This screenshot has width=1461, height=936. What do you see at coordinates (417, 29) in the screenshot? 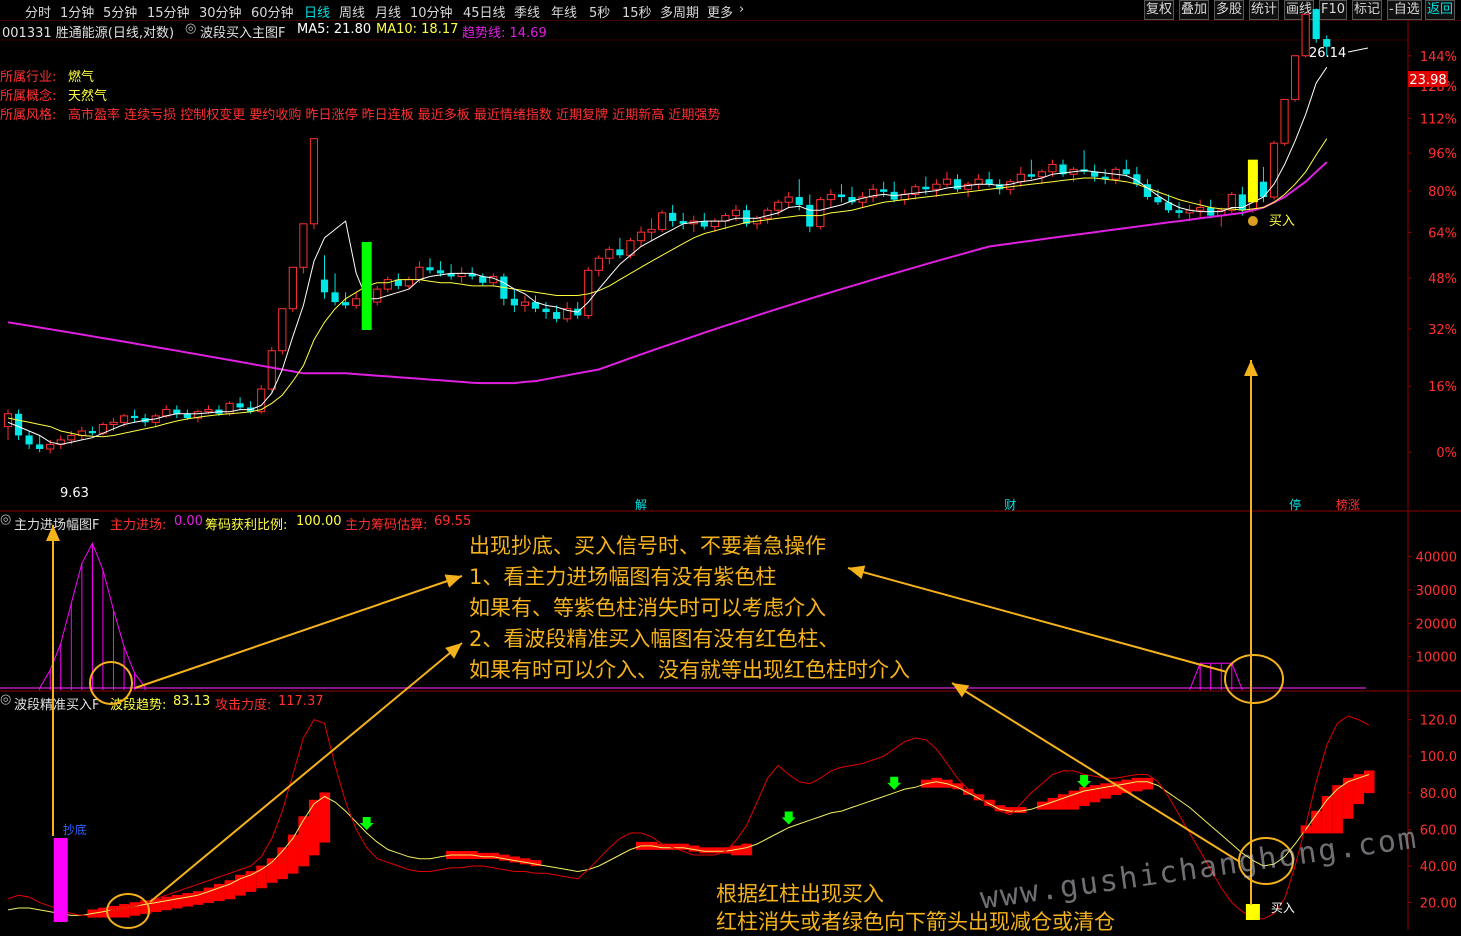
I see `ma10-value: MA10: 18.17` at bounding box center [417, 29].